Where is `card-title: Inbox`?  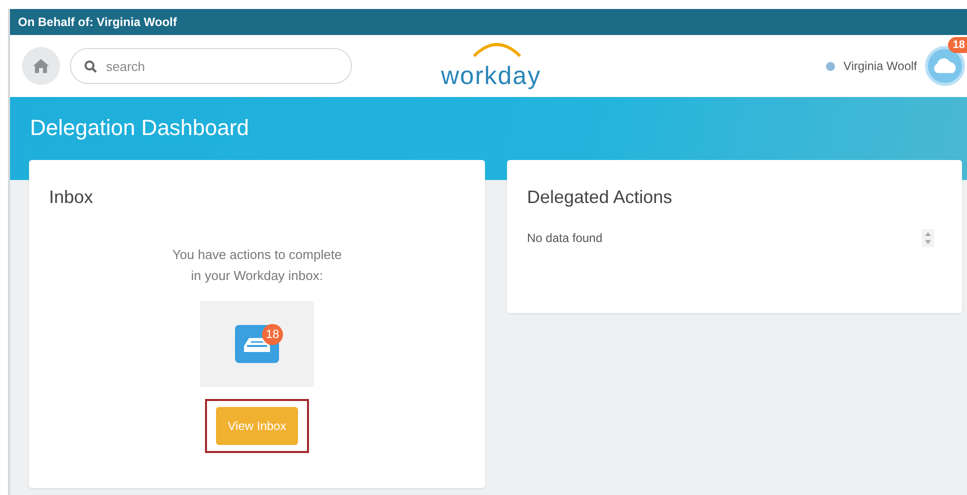
card-title: Inbox is located at coordinates (71, 197).